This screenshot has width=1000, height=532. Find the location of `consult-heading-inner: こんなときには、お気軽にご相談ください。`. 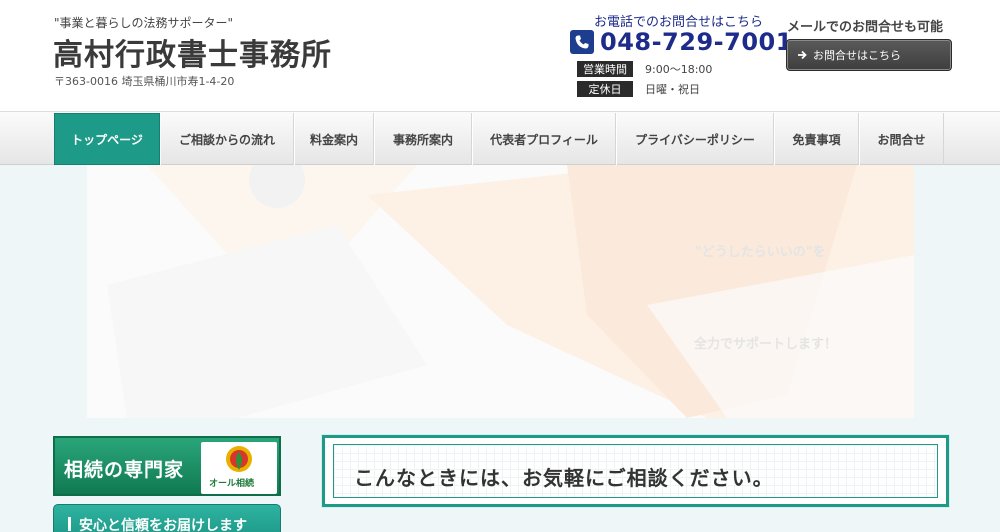

consult-heading-inner: こんなときには、お気軽にご相談ください。 is located at coordinates (635, 471).